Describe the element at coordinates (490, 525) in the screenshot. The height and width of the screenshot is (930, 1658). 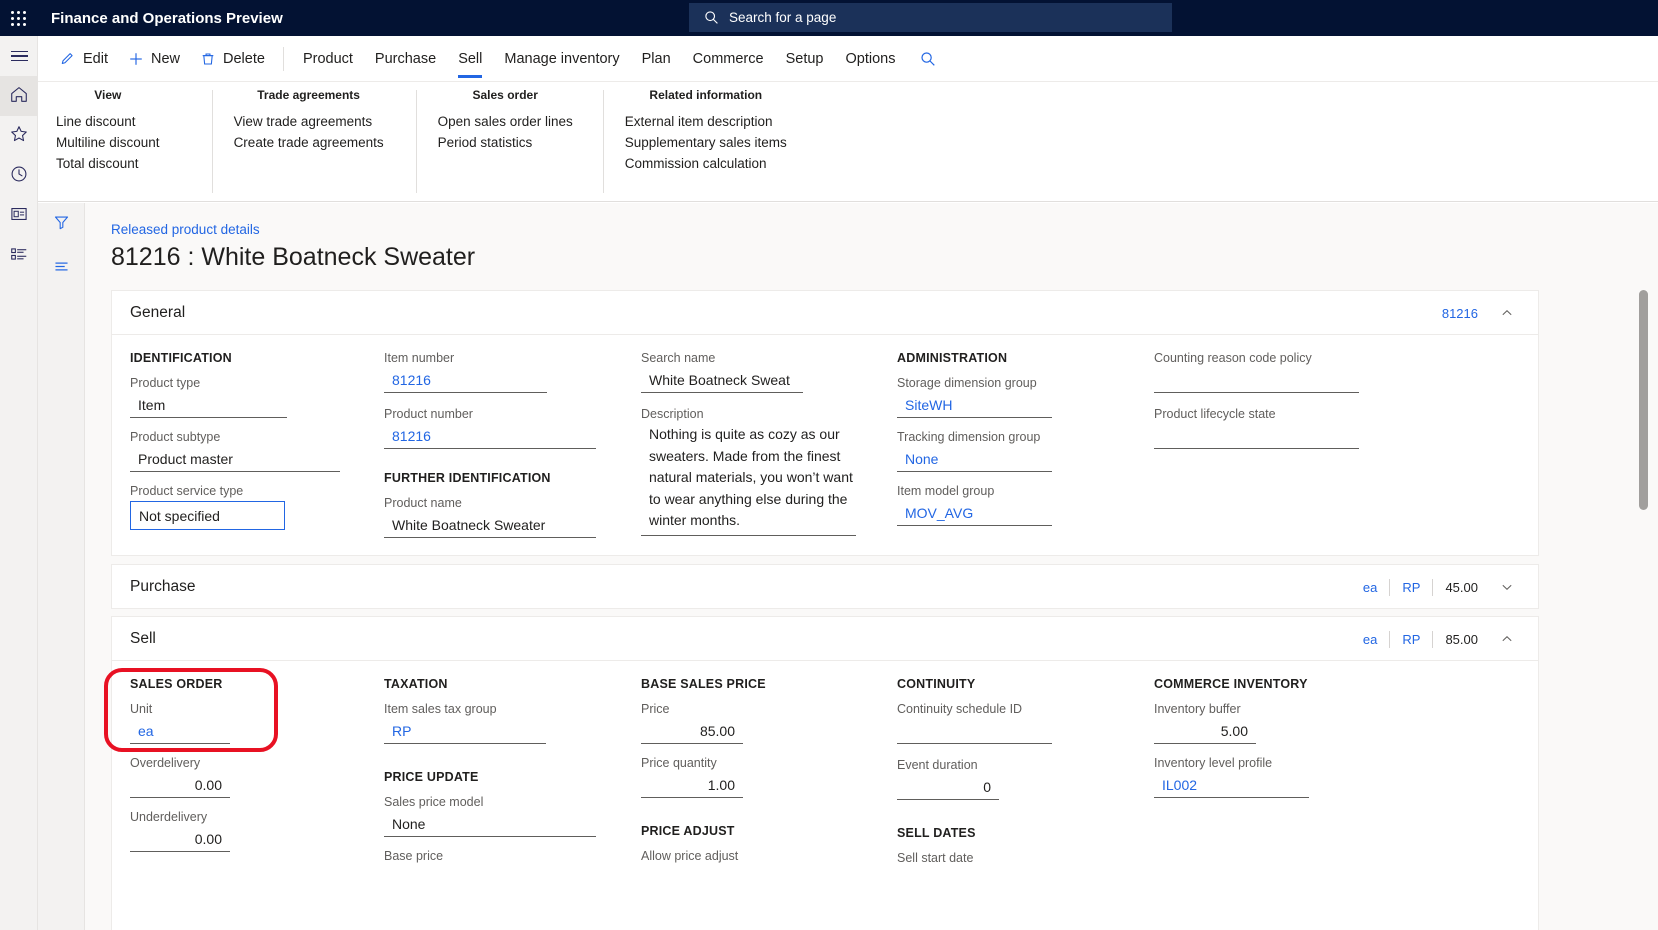
I see `product-name-value: White Boatneck Sweater` at that location.